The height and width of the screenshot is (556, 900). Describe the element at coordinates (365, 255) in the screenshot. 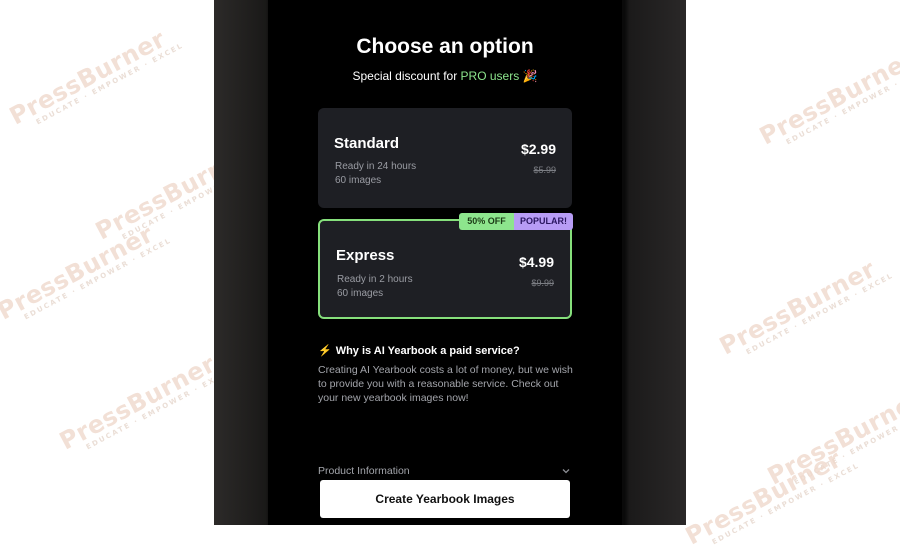

I see `plan-name: Express` at that location.